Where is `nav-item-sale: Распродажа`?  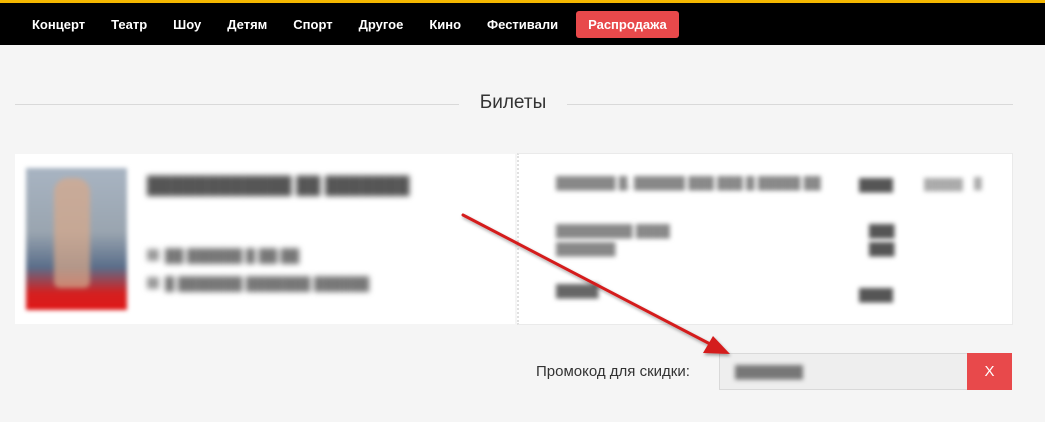 nav-item-sale: Распродажа is located at coordinates (627, 24).